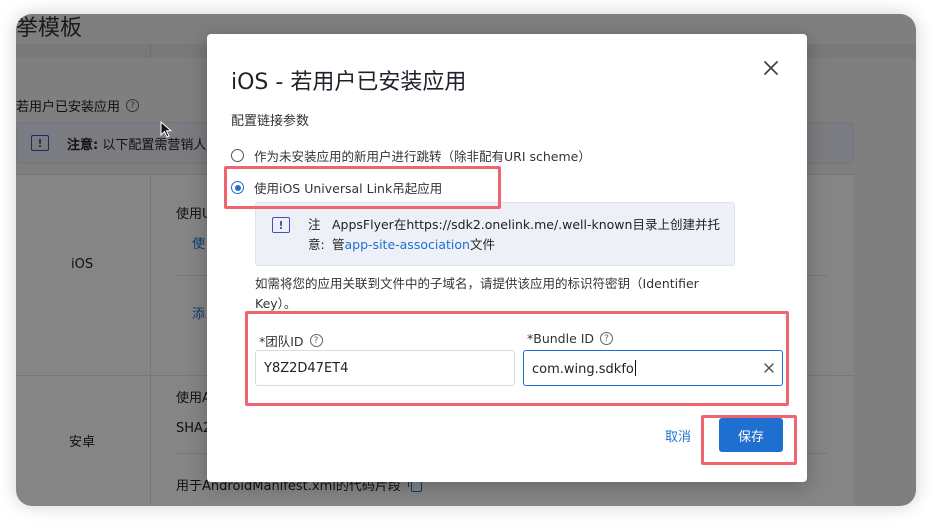 This screenshot has height=524, width=932. I want to click on save-button: 保存, so click(751, 435).